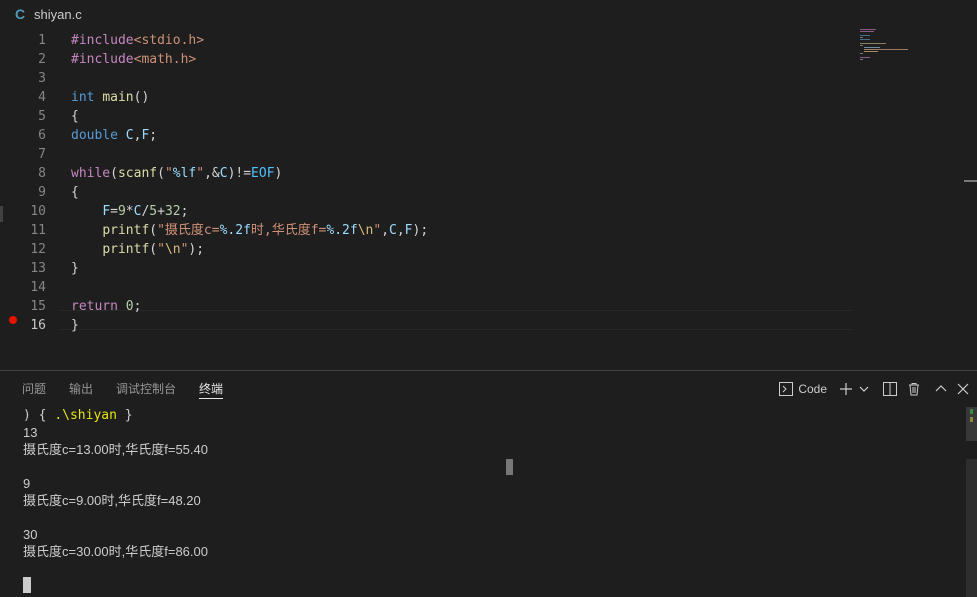 The image size is (977, 597). Describe the element at coordinates (38, 268) in the screenshot. I see `line-number: 13` at that location.